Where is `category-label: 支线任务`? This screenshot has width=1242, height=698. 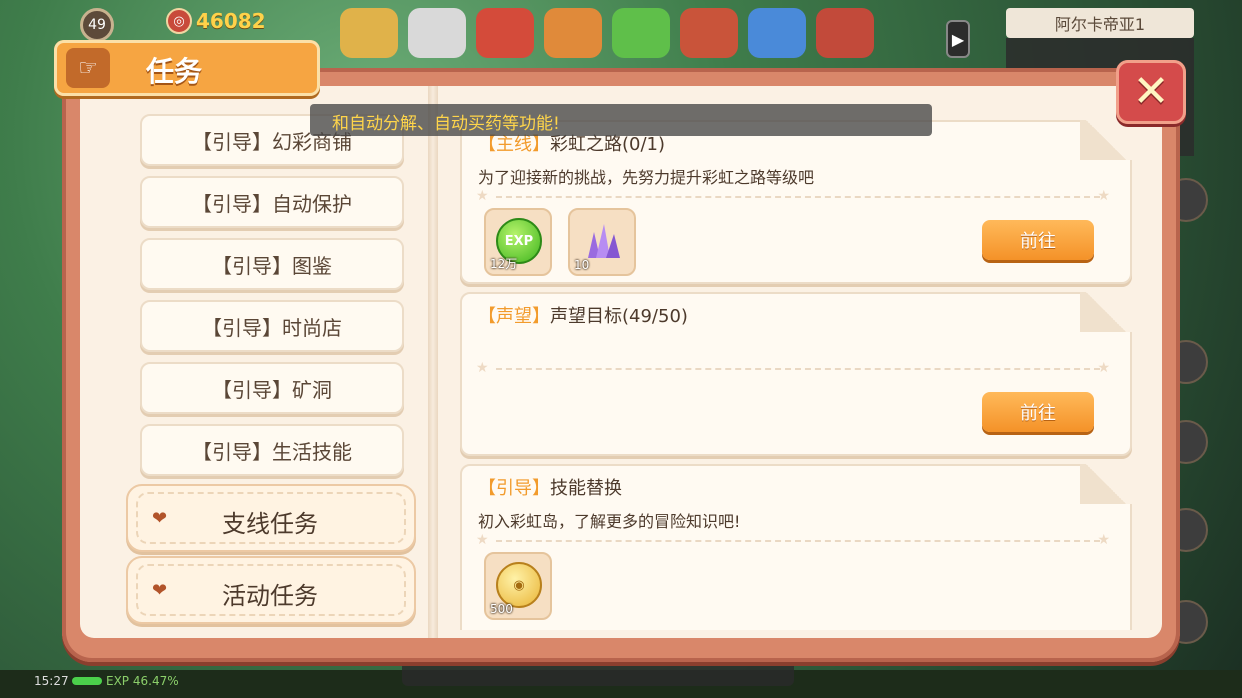
category-label: 支线任务 is located at coordinates (270, 524).